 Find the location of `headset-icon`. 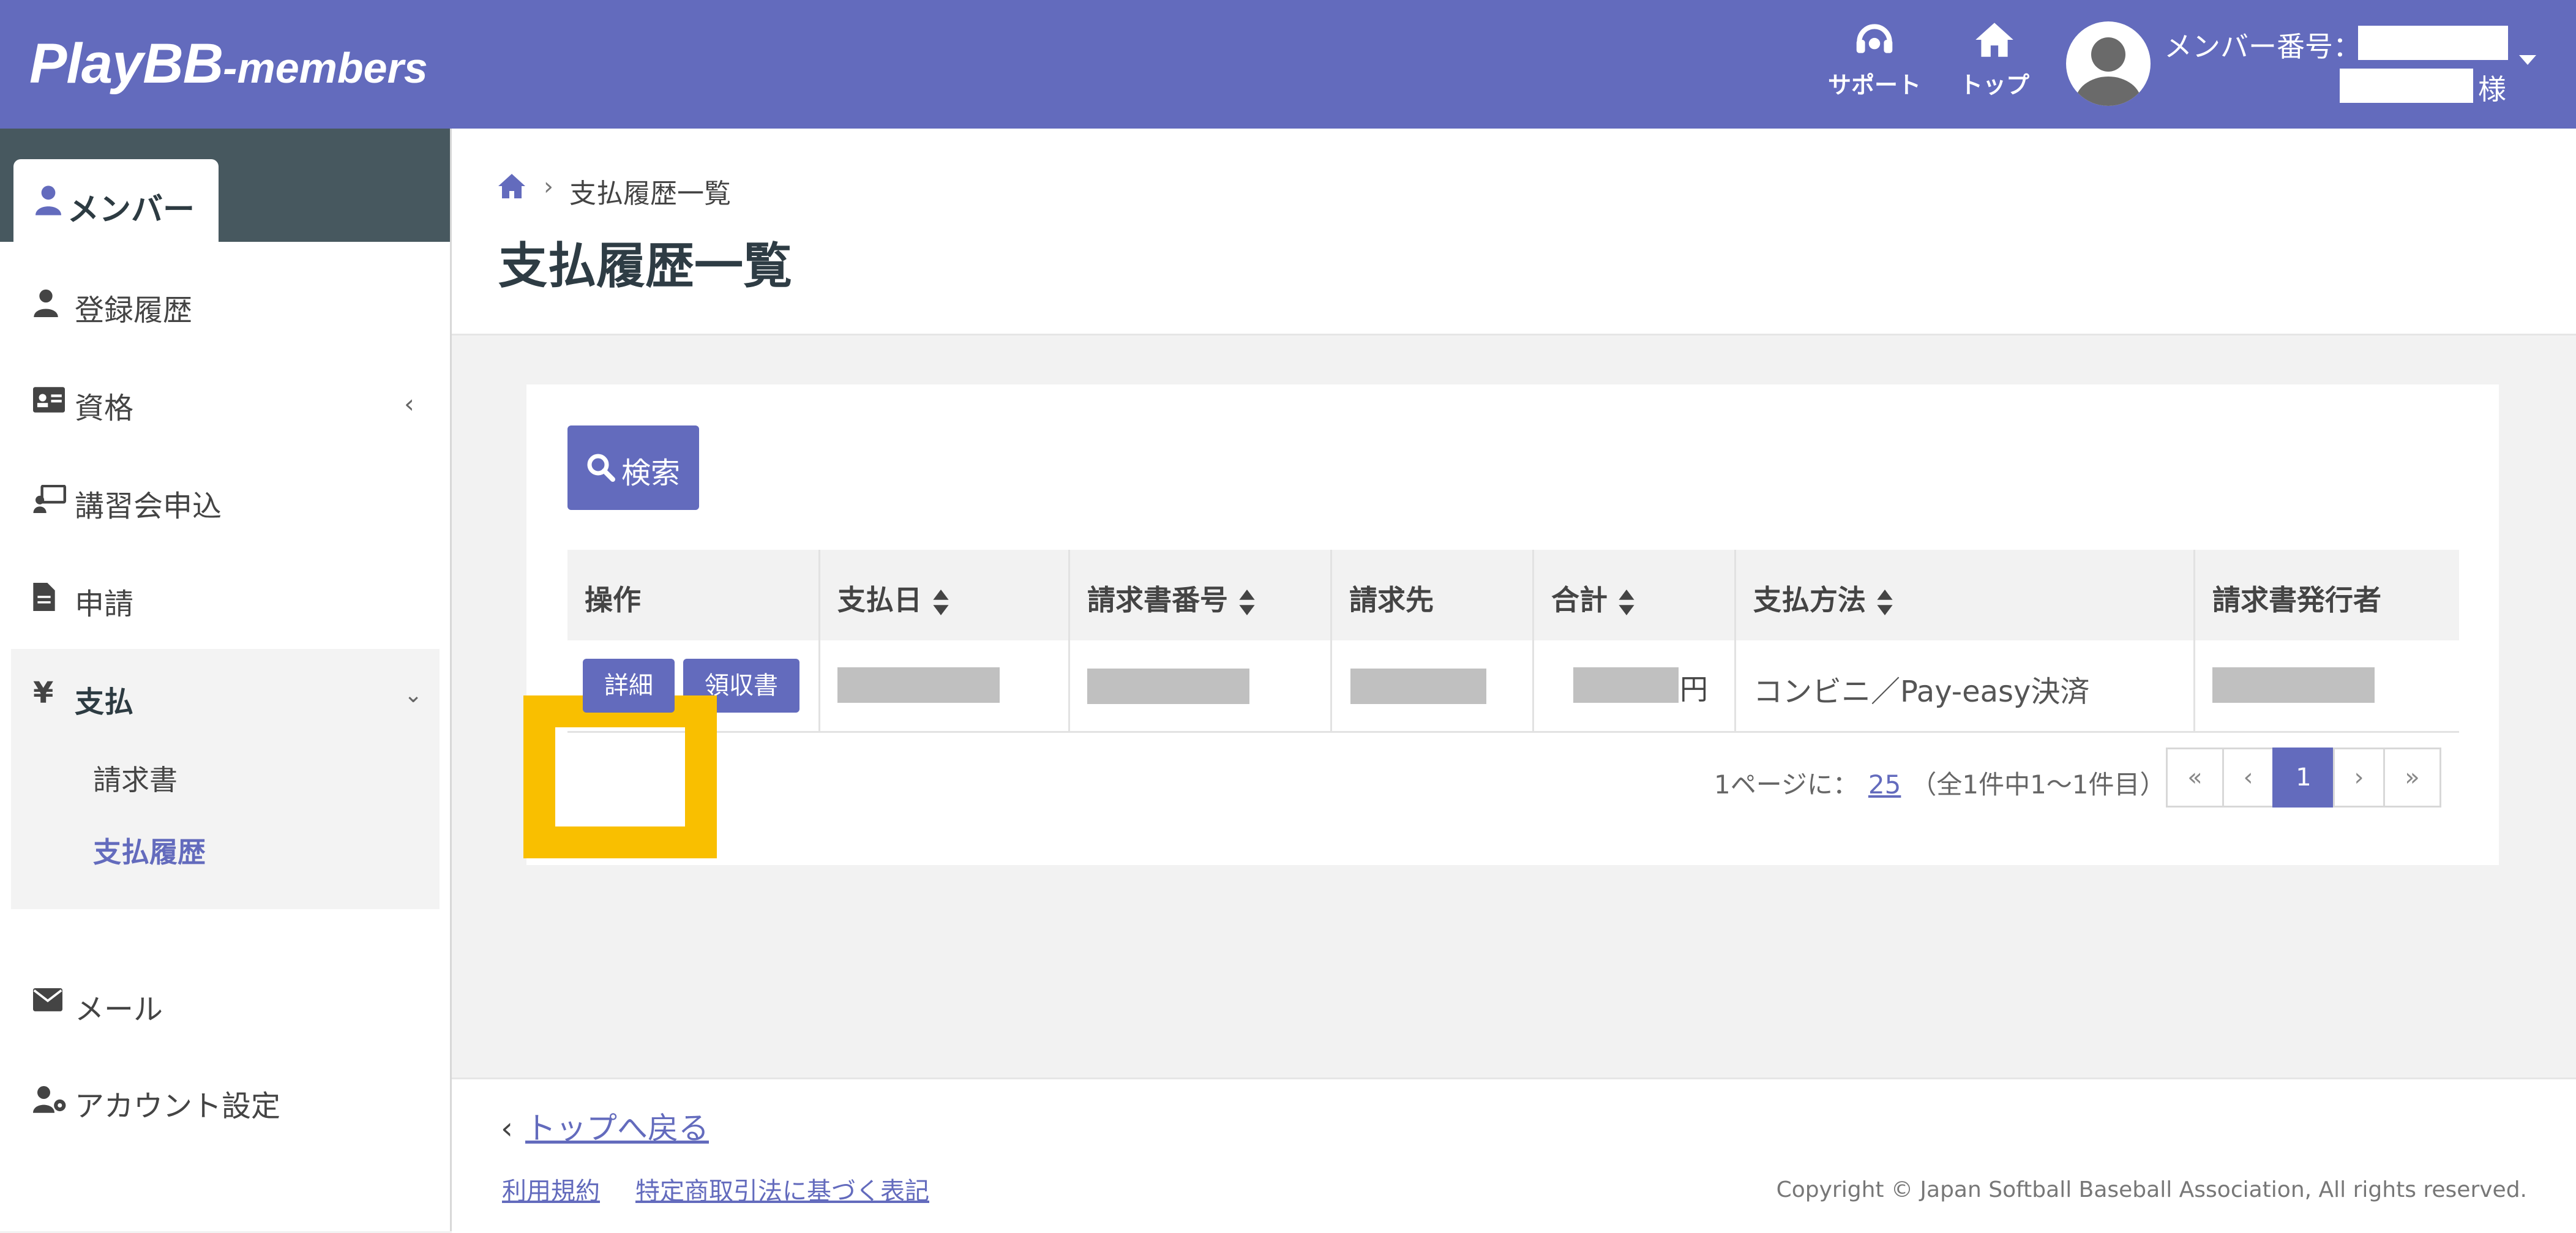

headset-icon is located at coordinates (1875, 38).